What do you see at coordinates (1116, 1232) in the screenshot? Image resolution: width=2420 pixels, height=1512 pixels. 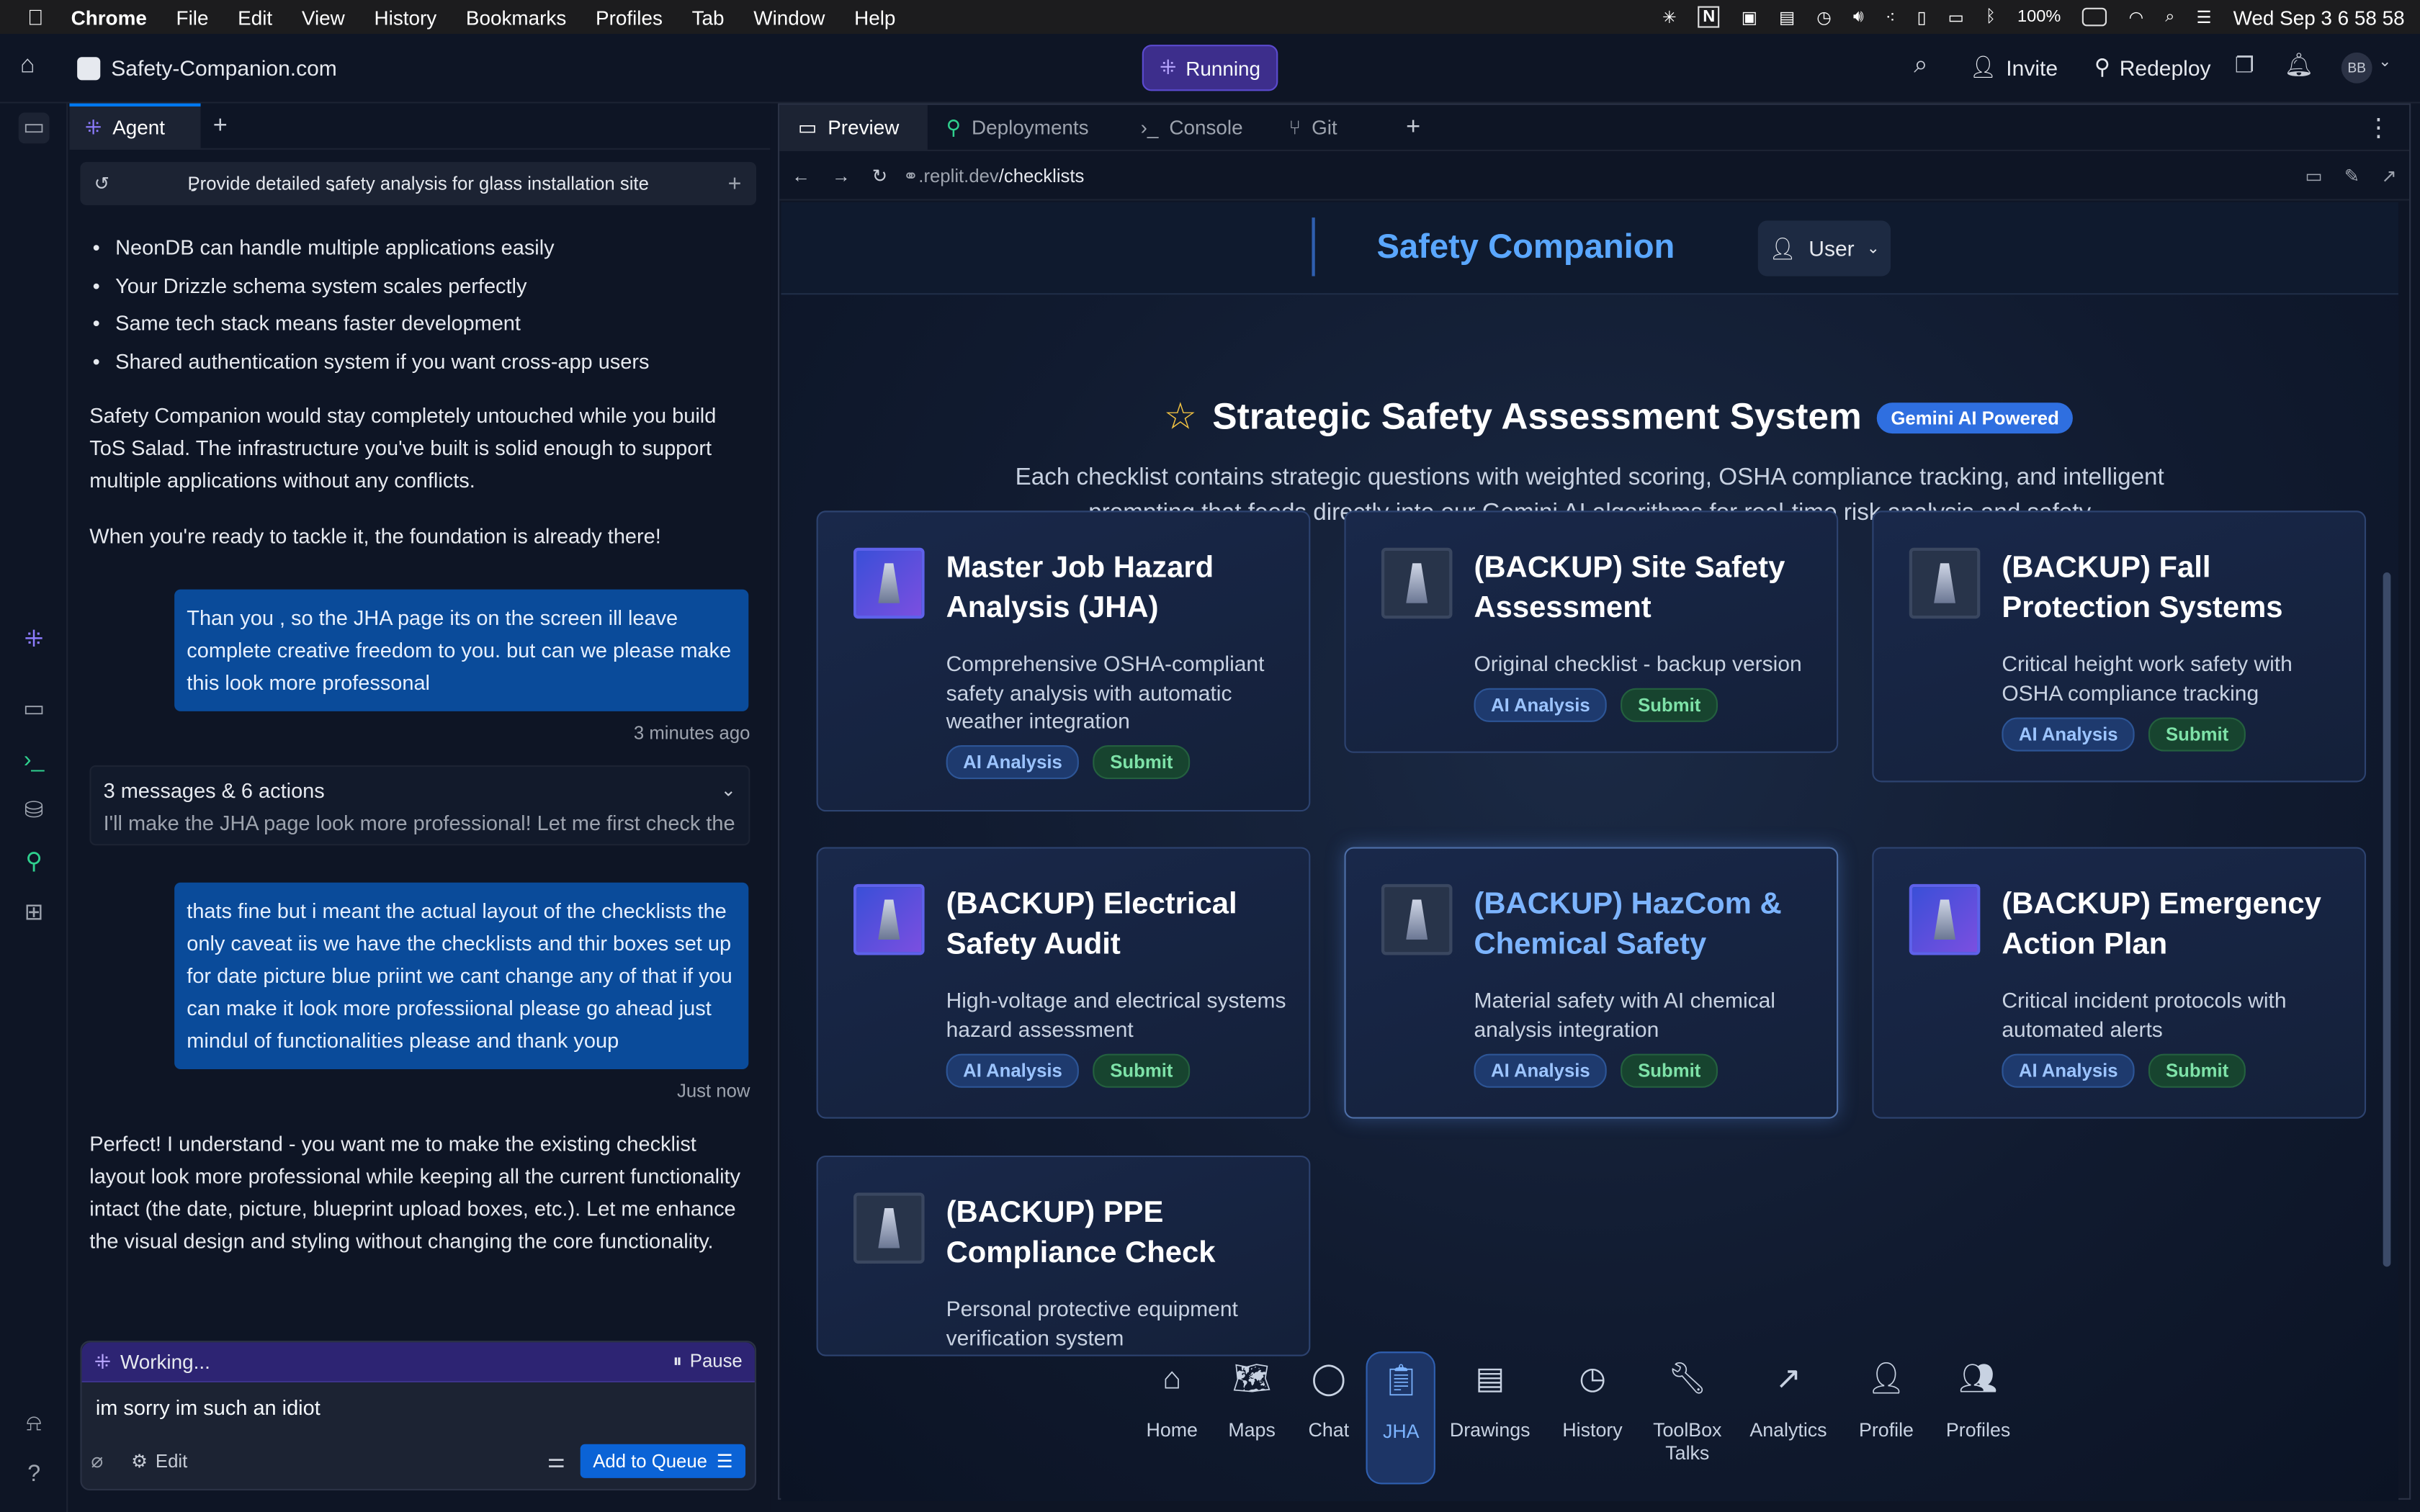 I see `checklist-title: (BACKUP) PPE Compliance Check` at bounding box center [1116, 1232].